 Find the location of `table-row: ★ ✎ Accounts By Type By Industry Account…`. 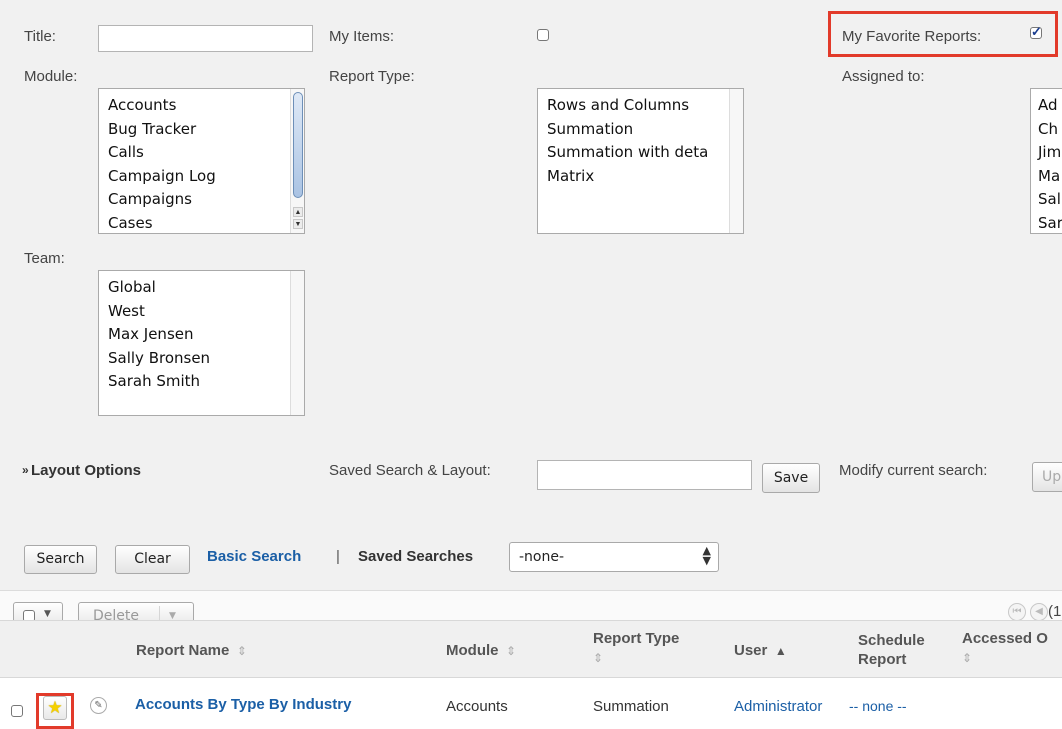

table-row: ★ ✎ Accounts By Type By Industry Account… is located at coordinates (531, 703).